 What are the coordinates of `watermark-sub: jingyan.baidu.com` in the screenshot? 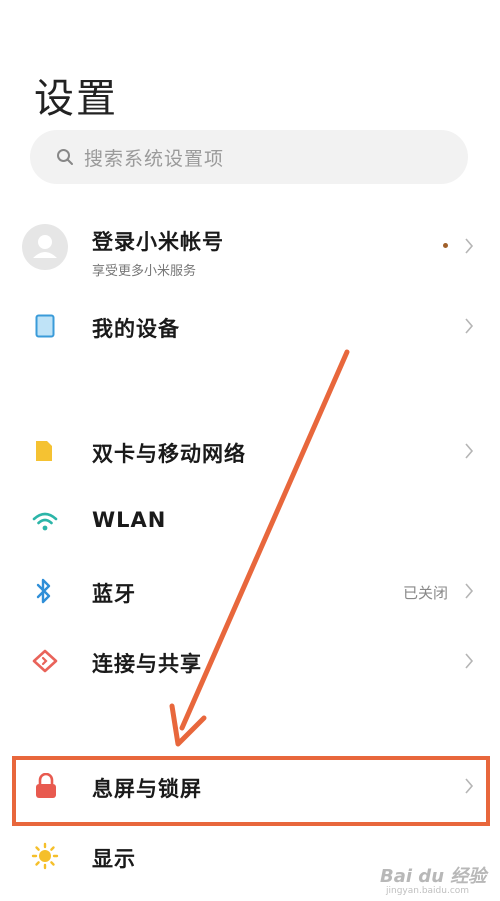 It's located at (428, 891).